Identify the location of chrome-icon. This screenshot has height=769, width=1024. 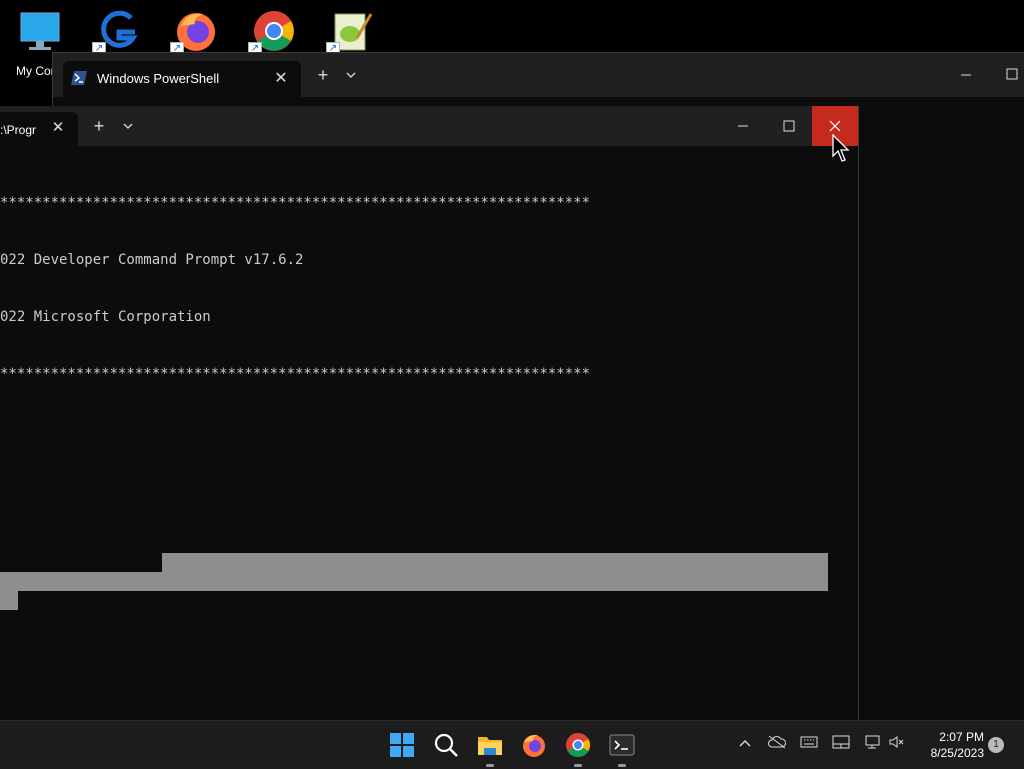
(578, 745).